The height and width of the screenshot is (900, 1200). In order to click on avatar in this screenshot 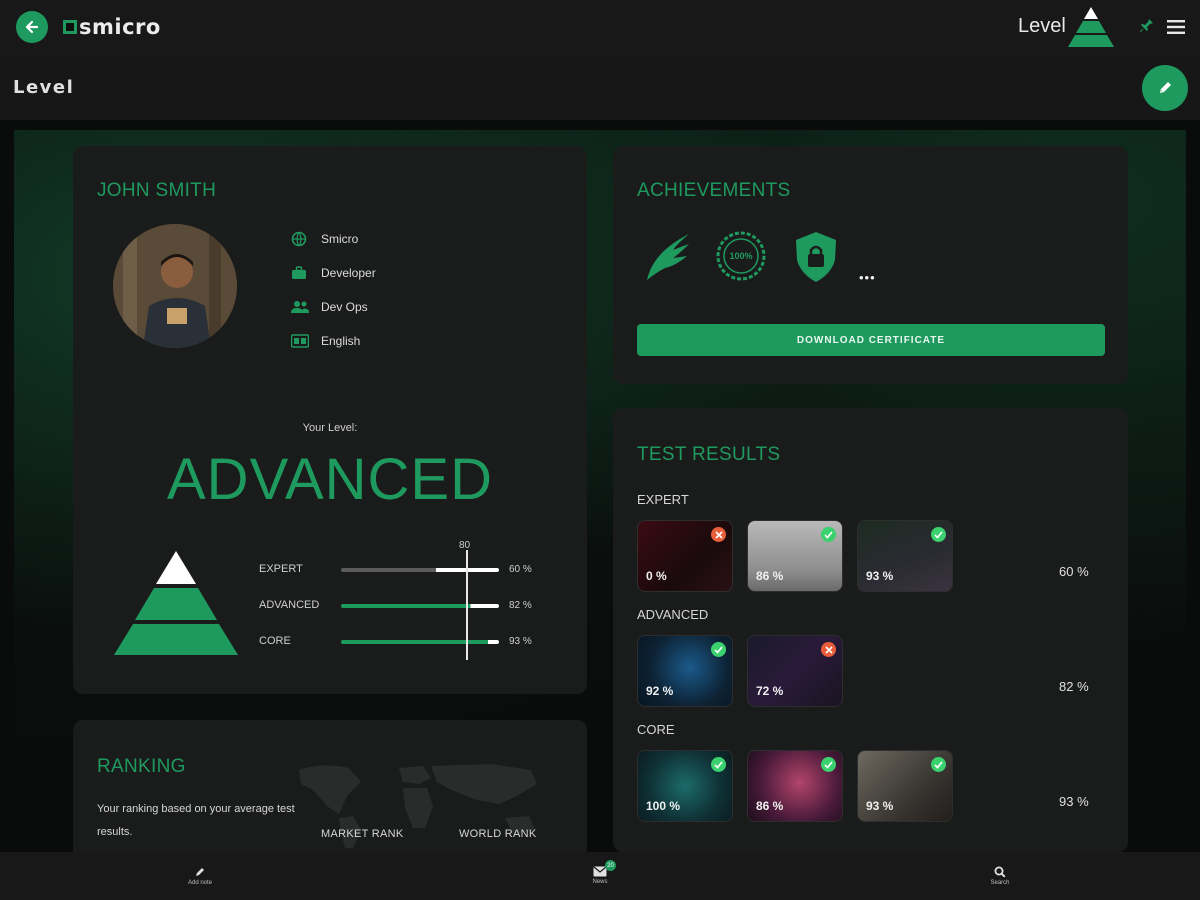, I will do `click(175, 286)`.